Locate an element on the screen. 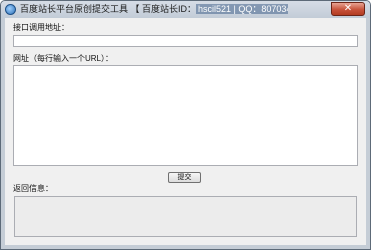  api-url-label: 接口调用地址： is located at coordinates (41, 27).